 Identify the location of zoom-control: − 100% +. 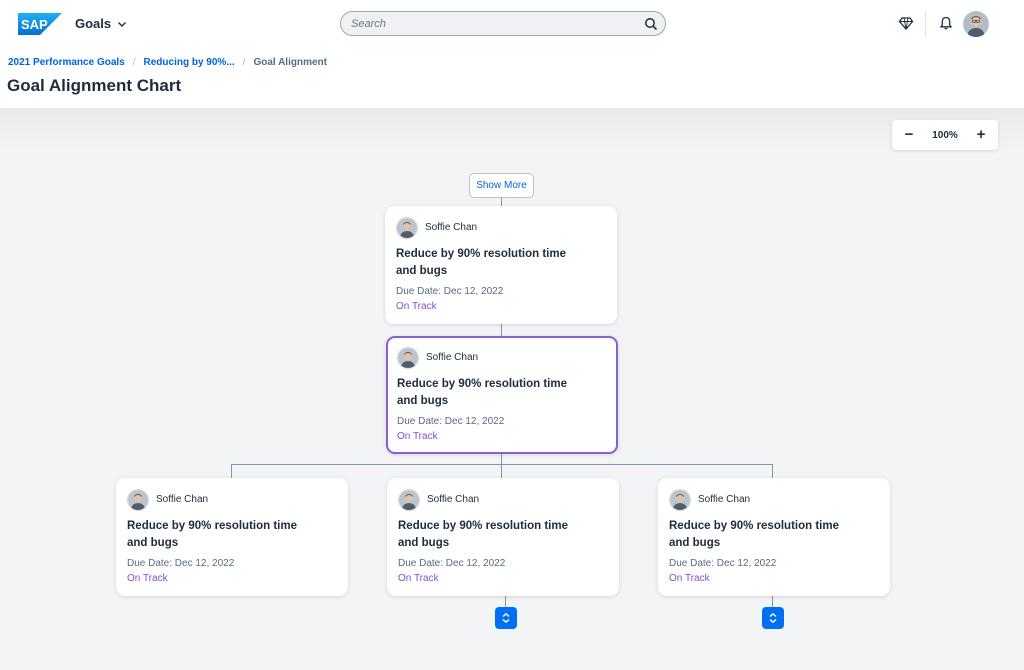
(945, 135).